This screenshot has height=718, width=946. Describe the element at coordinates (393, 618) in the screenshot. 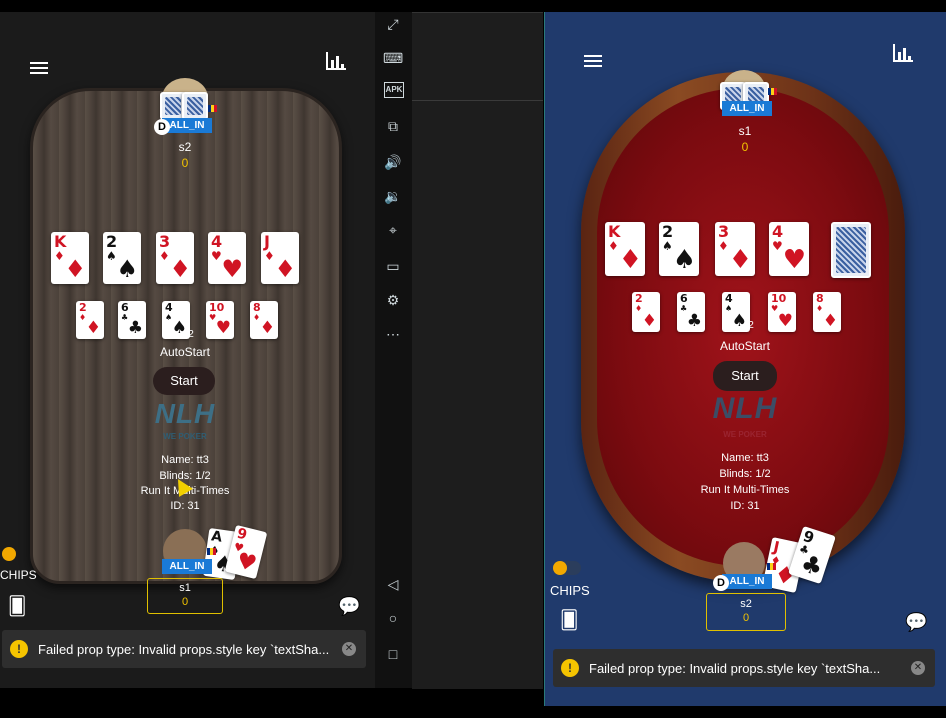

I see `home-icon: ○` at that location.